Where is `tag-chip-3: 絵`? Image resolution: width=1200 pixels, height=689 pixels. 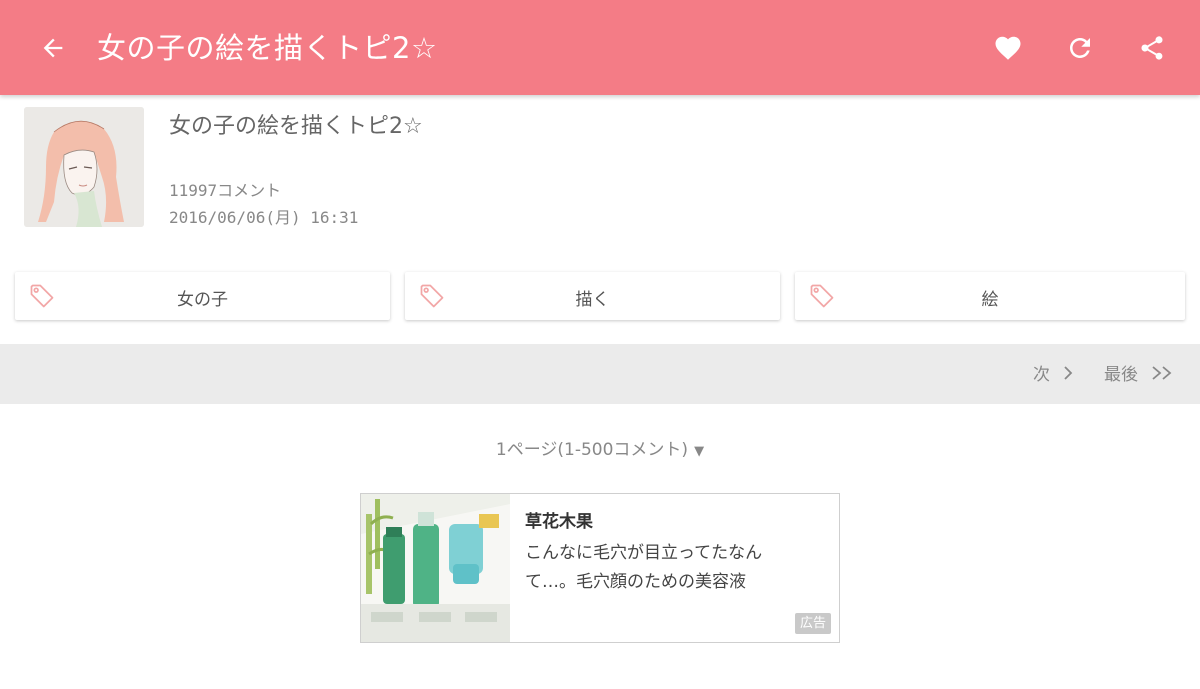 tag-chip-3: 絵 is located at coordinates (990, 296).